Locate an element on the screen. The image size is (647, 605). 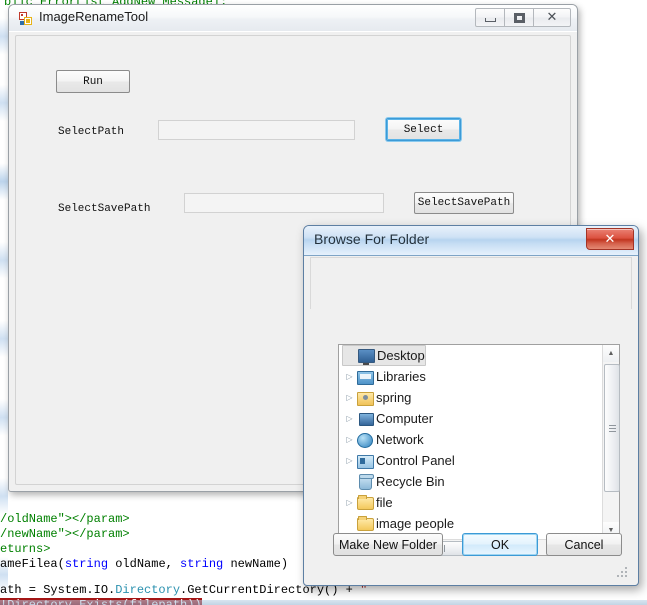
tree-item-label: Control Panel is located at coordinates (415, 460).